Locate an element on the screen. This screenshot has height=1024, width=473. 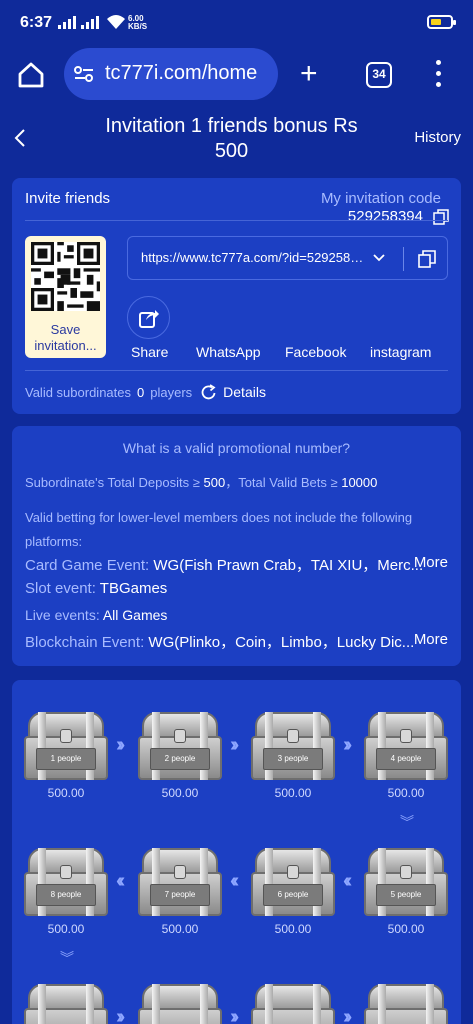
details-link: Details is located at coordinates (244, 392).